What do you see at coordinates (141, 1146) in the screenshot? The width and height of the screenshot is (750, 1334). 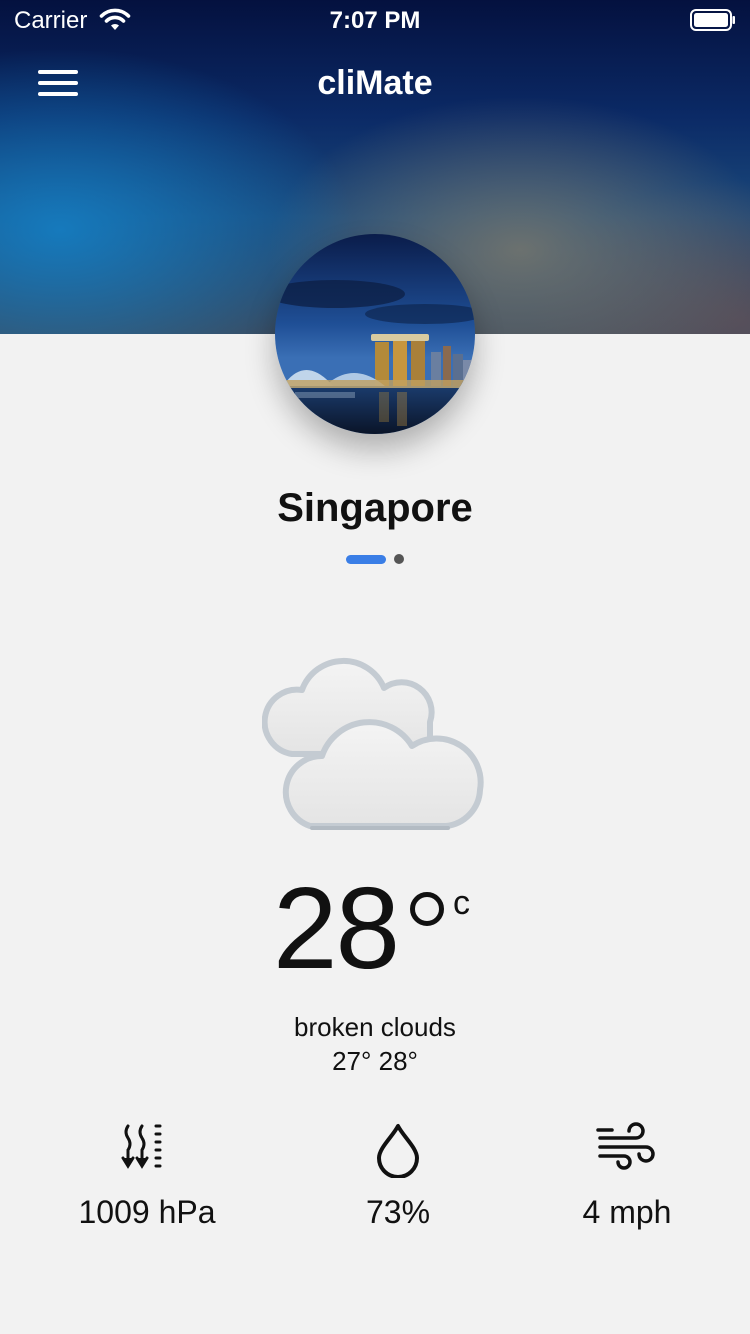 I see `pressure-icon` at bounding box center [141, 1146].